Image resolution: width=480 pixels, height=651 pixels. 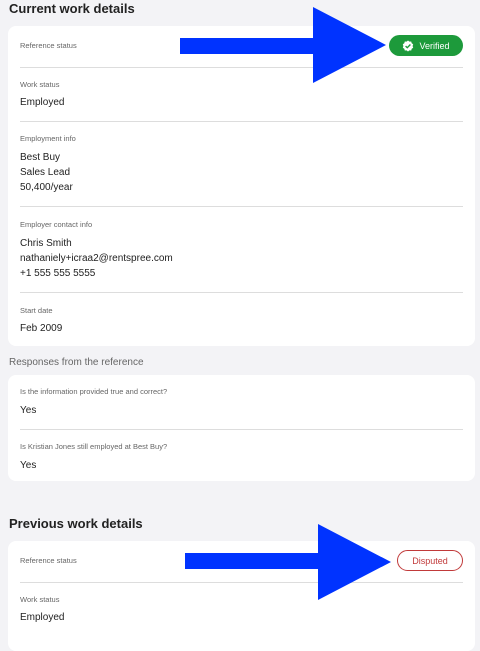 What do you see at coordinates (28, 410) in the screenshot?
I see `question-1-answer: Yes` at bounding box center [28, 410].